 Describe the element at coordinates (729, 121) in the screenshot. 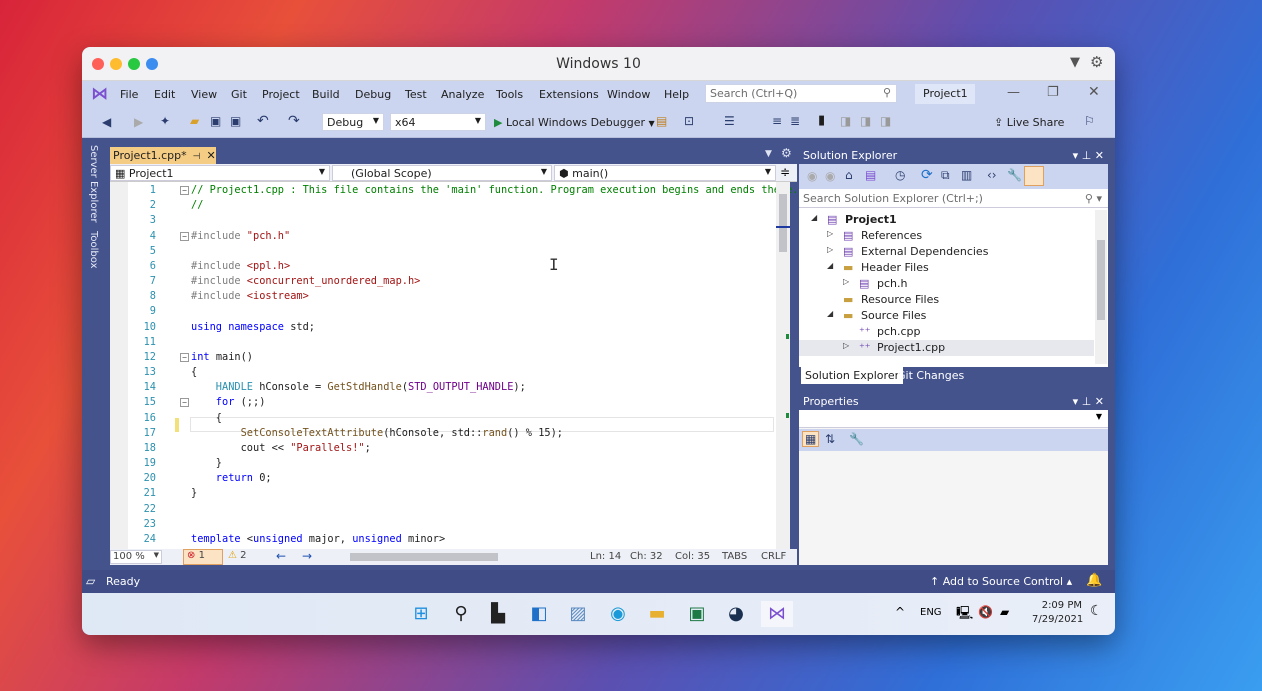

I see `comment-icon: ☰` at that location.